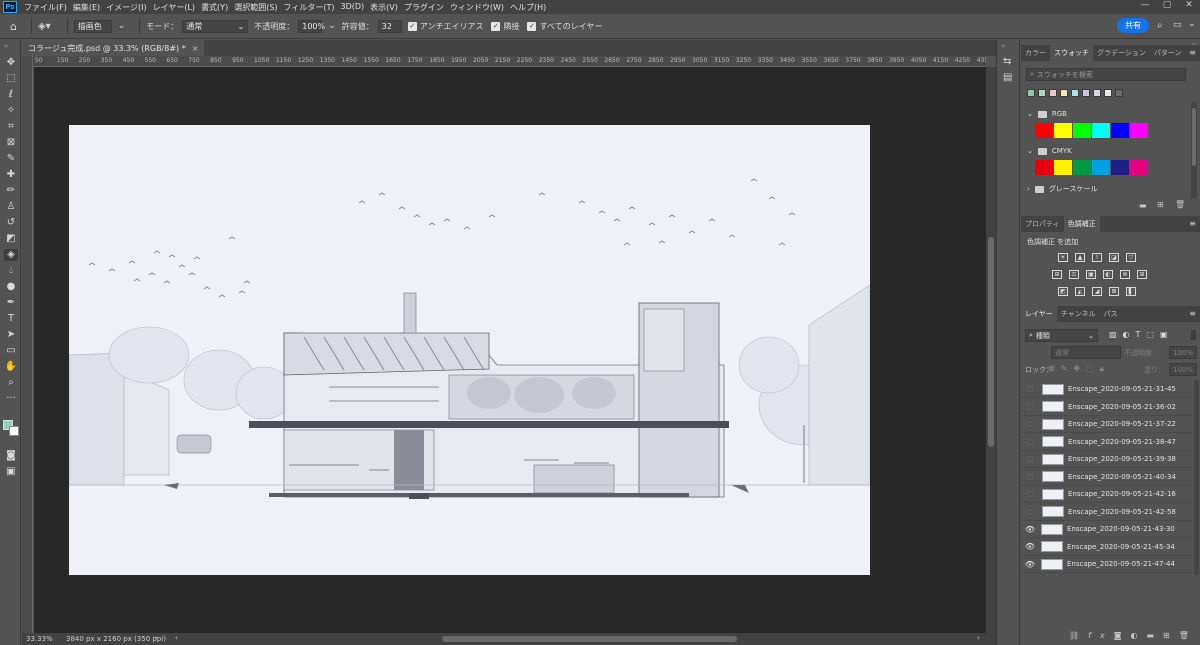 This screenshot has height=645, width=1200. Describe the element at coordinates (126, 7) in the screenshot. I see `menu-item-2: イメージ(I)` at that location.